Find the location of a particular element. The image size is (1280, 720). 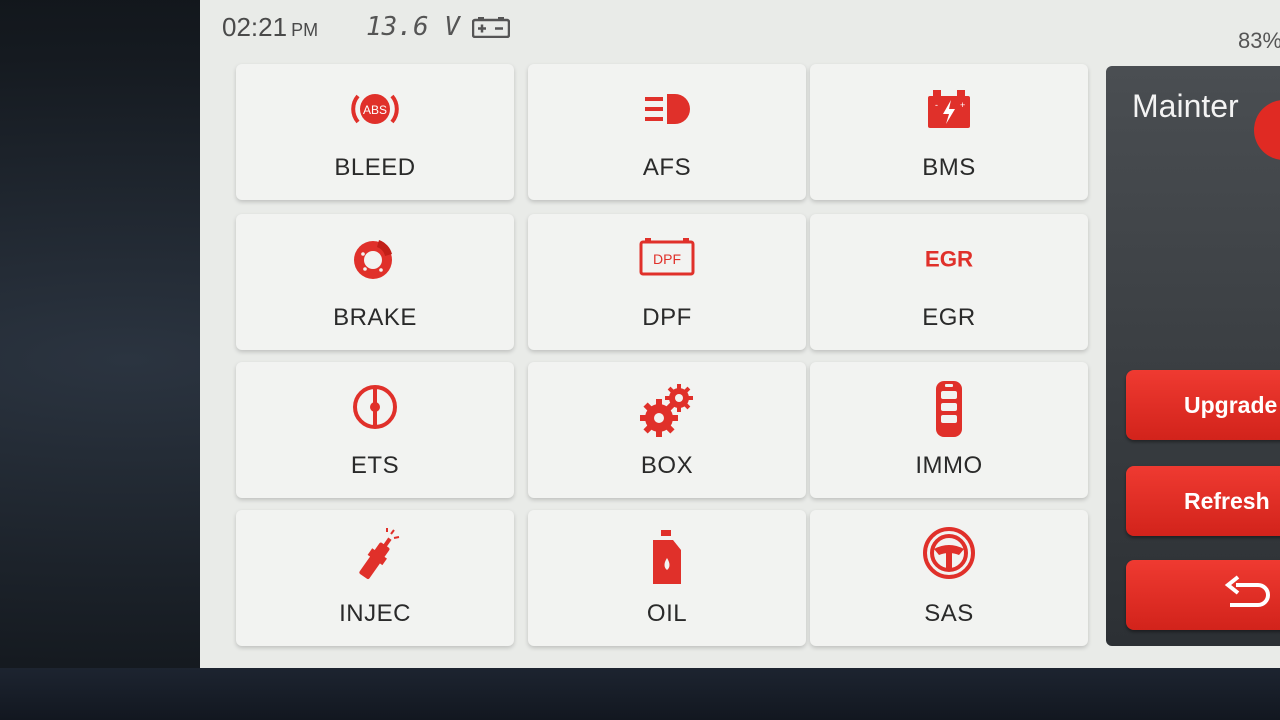

clock: 02:21 PM is located at coordinates (270, 27).